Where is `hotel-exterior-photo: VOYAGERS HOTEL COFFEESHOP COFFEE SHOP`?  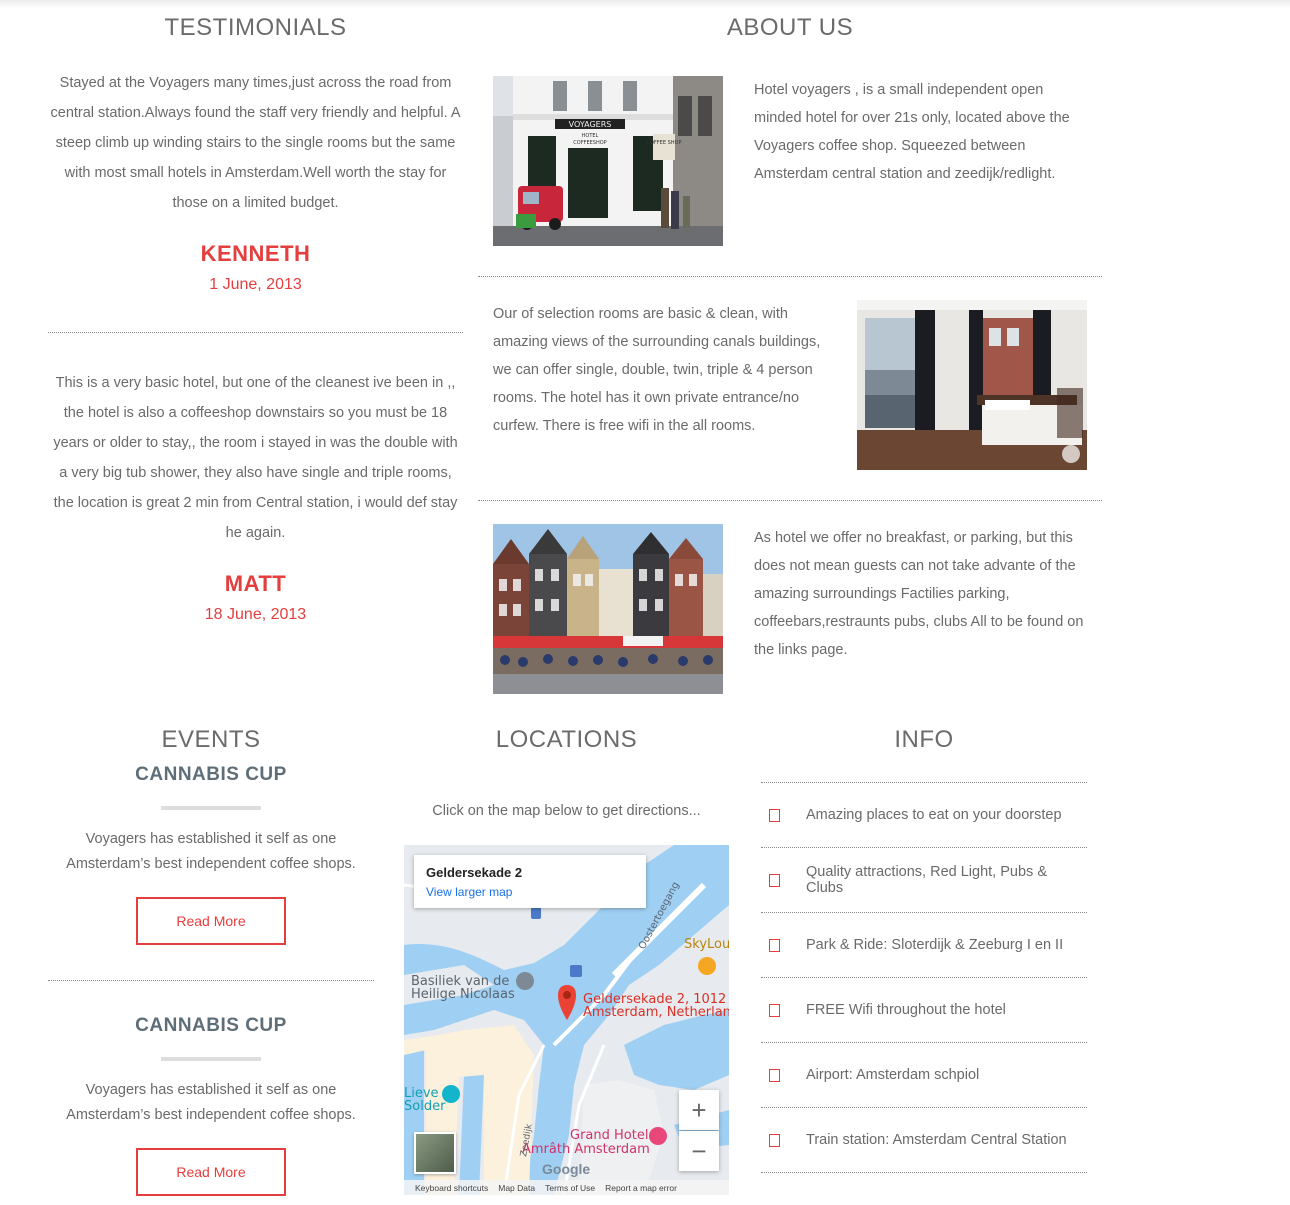
hotel-exterior-photo: VOYAGERS HOTEL COFFEESHOP COFFEE SHOP is located at coordinates (608, 161).